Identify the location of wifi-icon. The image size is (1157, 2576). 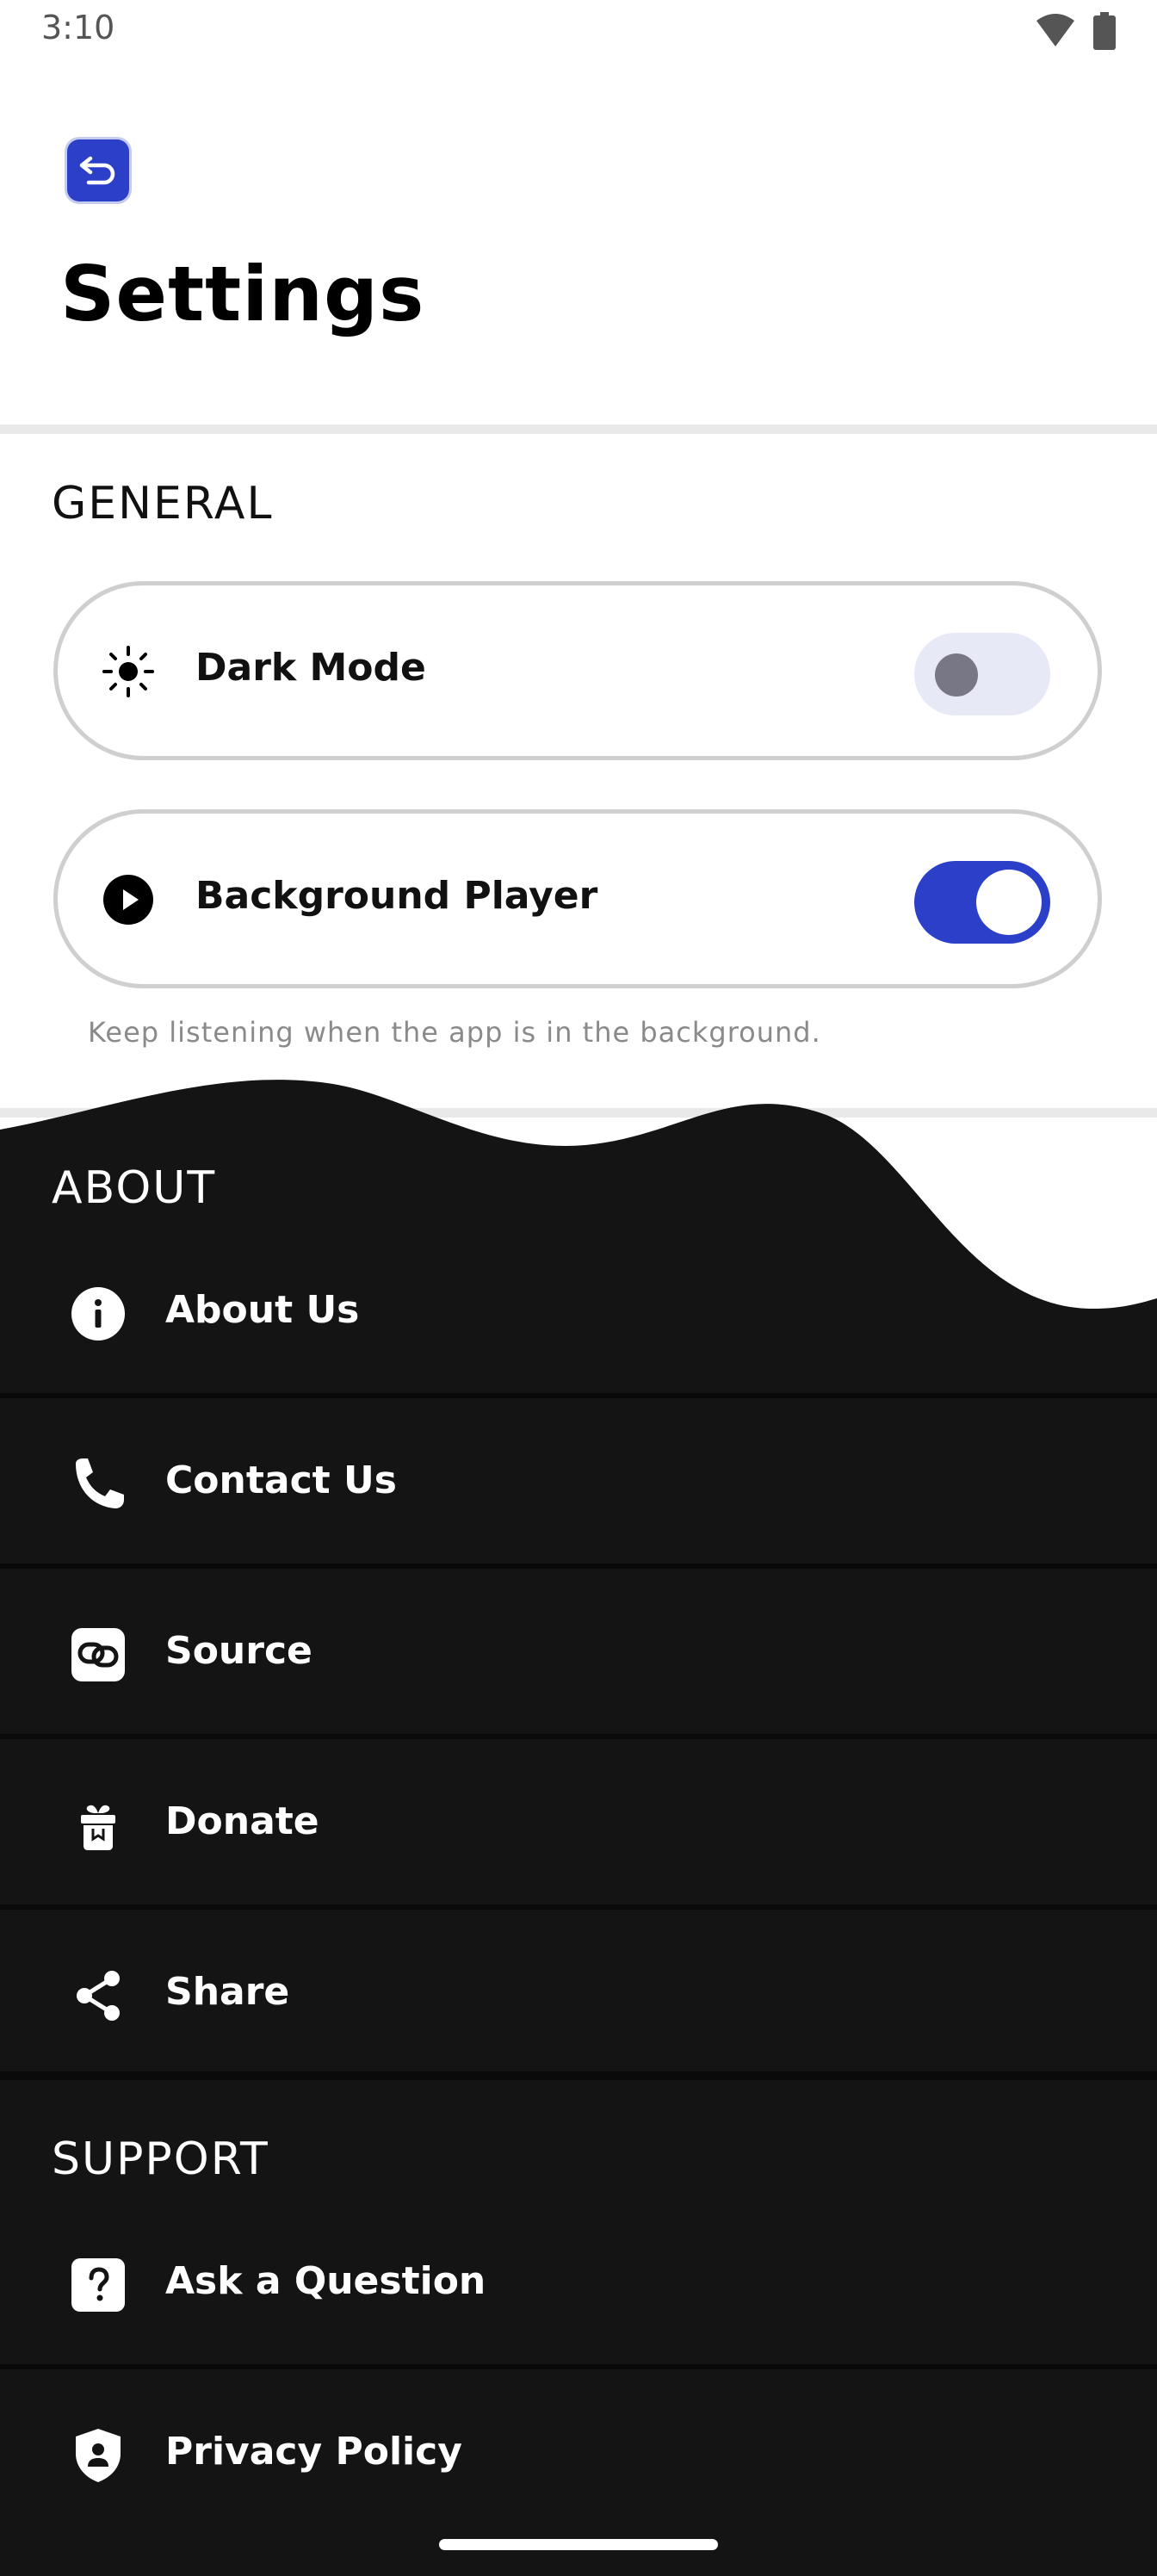
(1055, 30).